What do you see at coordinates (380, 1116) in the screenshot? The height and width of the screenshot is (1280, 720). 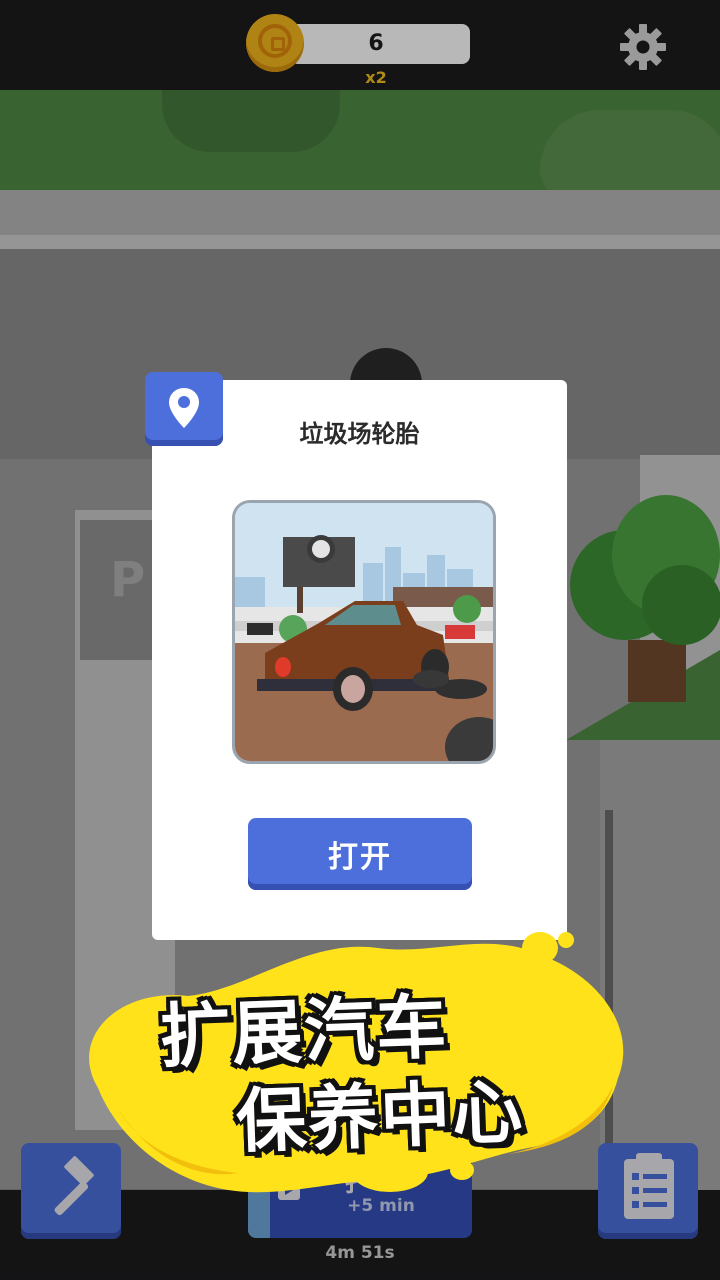 I see `promo-title-line2: 保养中心` at bounding box center [380, 1116].